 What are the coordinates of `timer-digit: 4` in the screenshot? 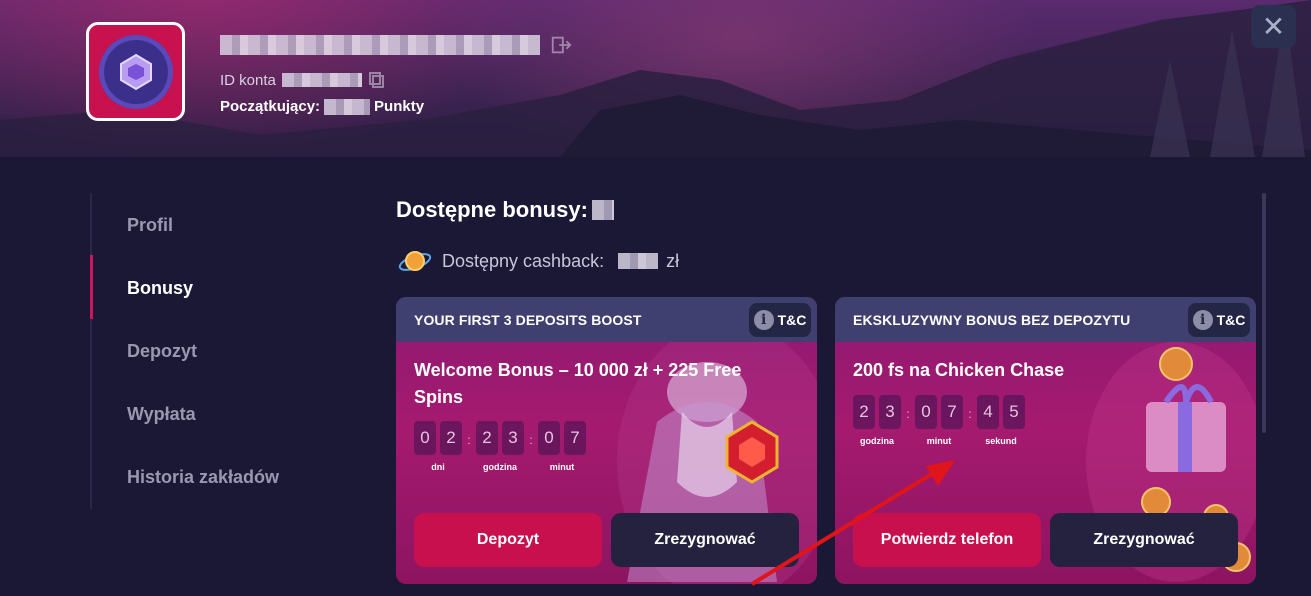 It's located at (988, 412).